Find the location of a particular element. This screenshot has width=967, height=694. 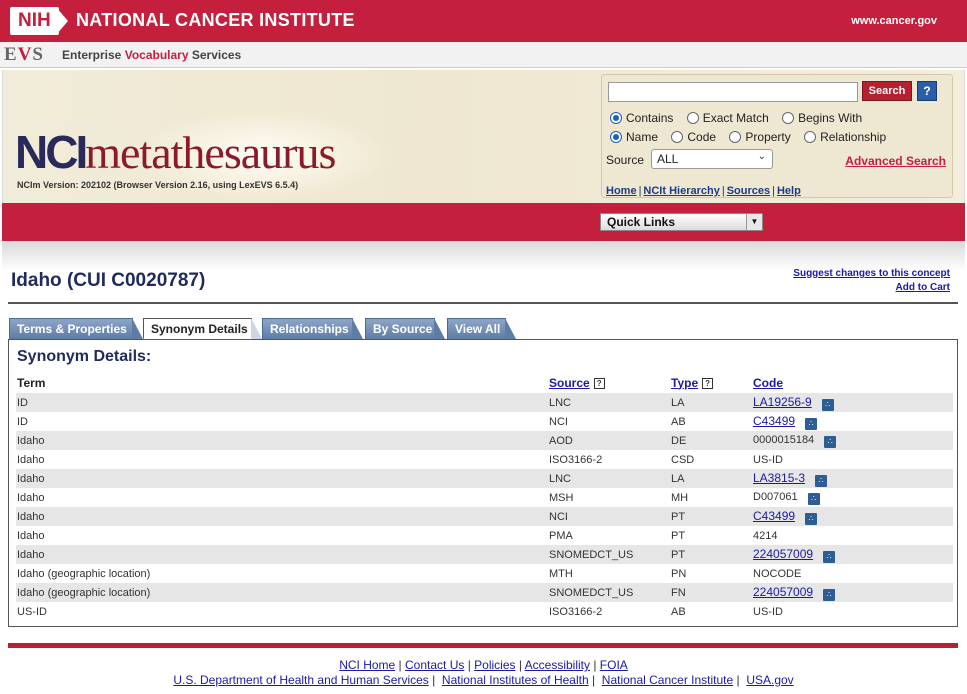

footer-usa-gov: USA.gov is located at coordinates (769, 680).